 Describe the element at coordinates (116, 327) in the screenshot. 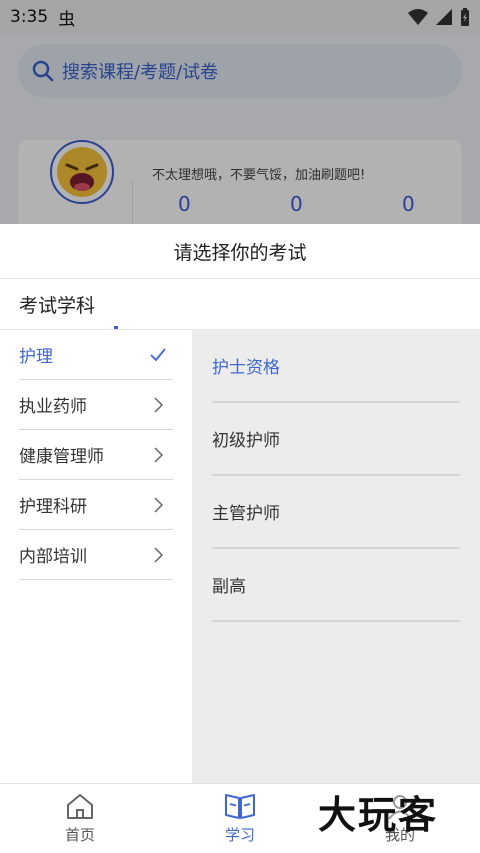

I see `subject-tab-indicator` at that location.